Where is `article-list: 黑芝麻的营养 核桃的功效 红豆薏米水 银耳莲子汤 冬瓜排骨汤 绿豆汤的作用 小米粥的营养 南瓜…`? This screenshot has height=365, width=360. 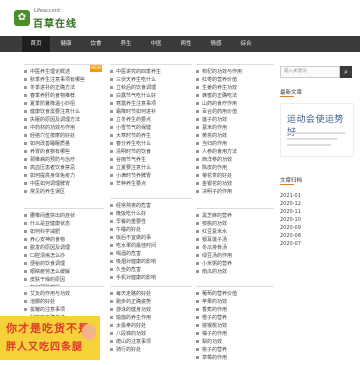
article-list: 黑芝麻的营养 核桃的功效 红豆薏米水 银耳莲子汤 冬瓜排骨汤 绿豆汤的作用 小米粥的营养 南瓜… is located at coordinates (235, 243).